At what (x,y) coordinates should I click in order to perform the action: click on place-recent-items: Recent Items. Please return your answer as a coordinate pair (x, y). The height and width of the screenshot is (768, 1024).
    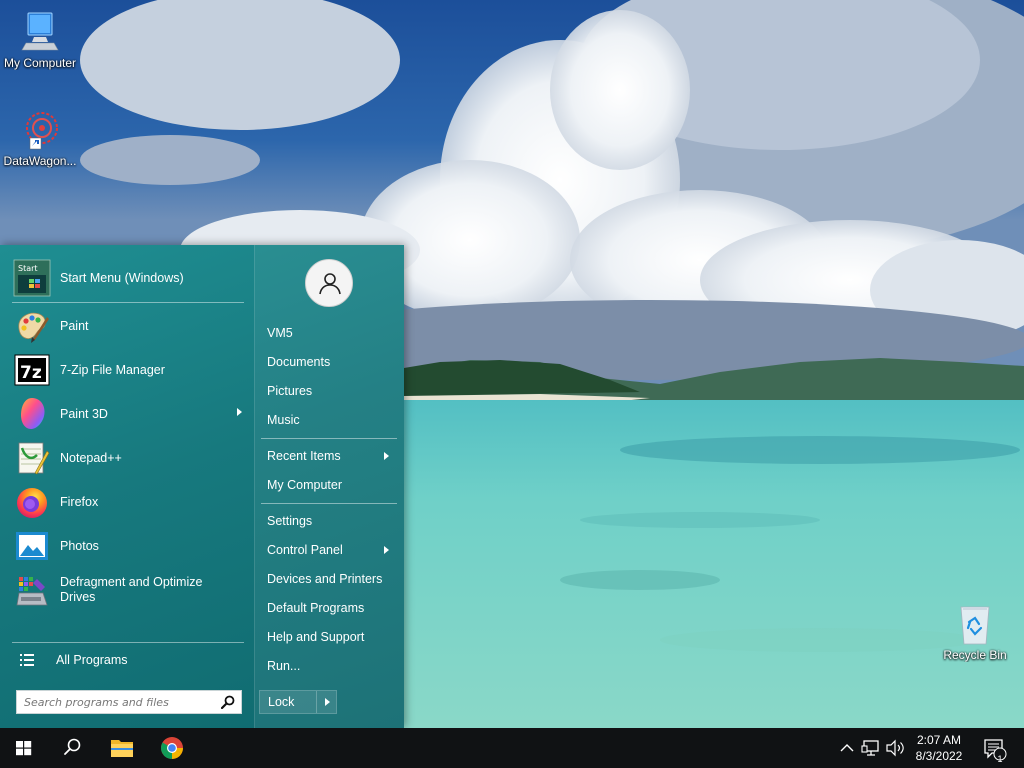
    Looking at the image, I should click on (332, 456).